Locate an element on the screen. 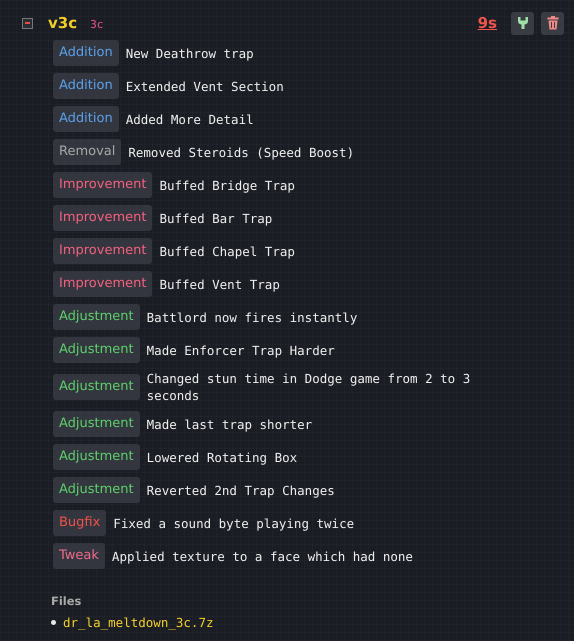 This screenshot has width=574, height=641. change-text: Buffed Bridge Trap is located at coordinates (227, 185).